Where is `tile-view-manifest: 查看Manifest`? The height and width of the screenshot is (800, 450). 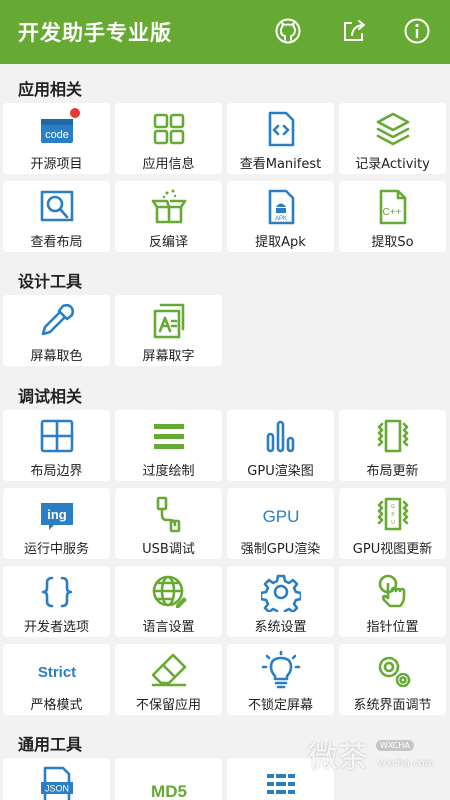 tile-view-manifest: 查看Manifest is located at coordinates (280, 138).